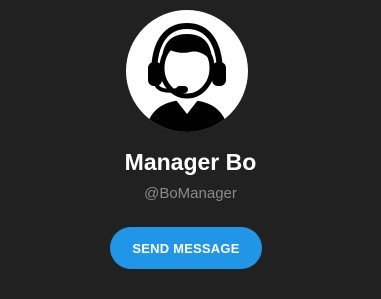 This screenshot has height=299, width=381. I want to click on send-message-button: SEND MESSAGE, so click(186, 248).